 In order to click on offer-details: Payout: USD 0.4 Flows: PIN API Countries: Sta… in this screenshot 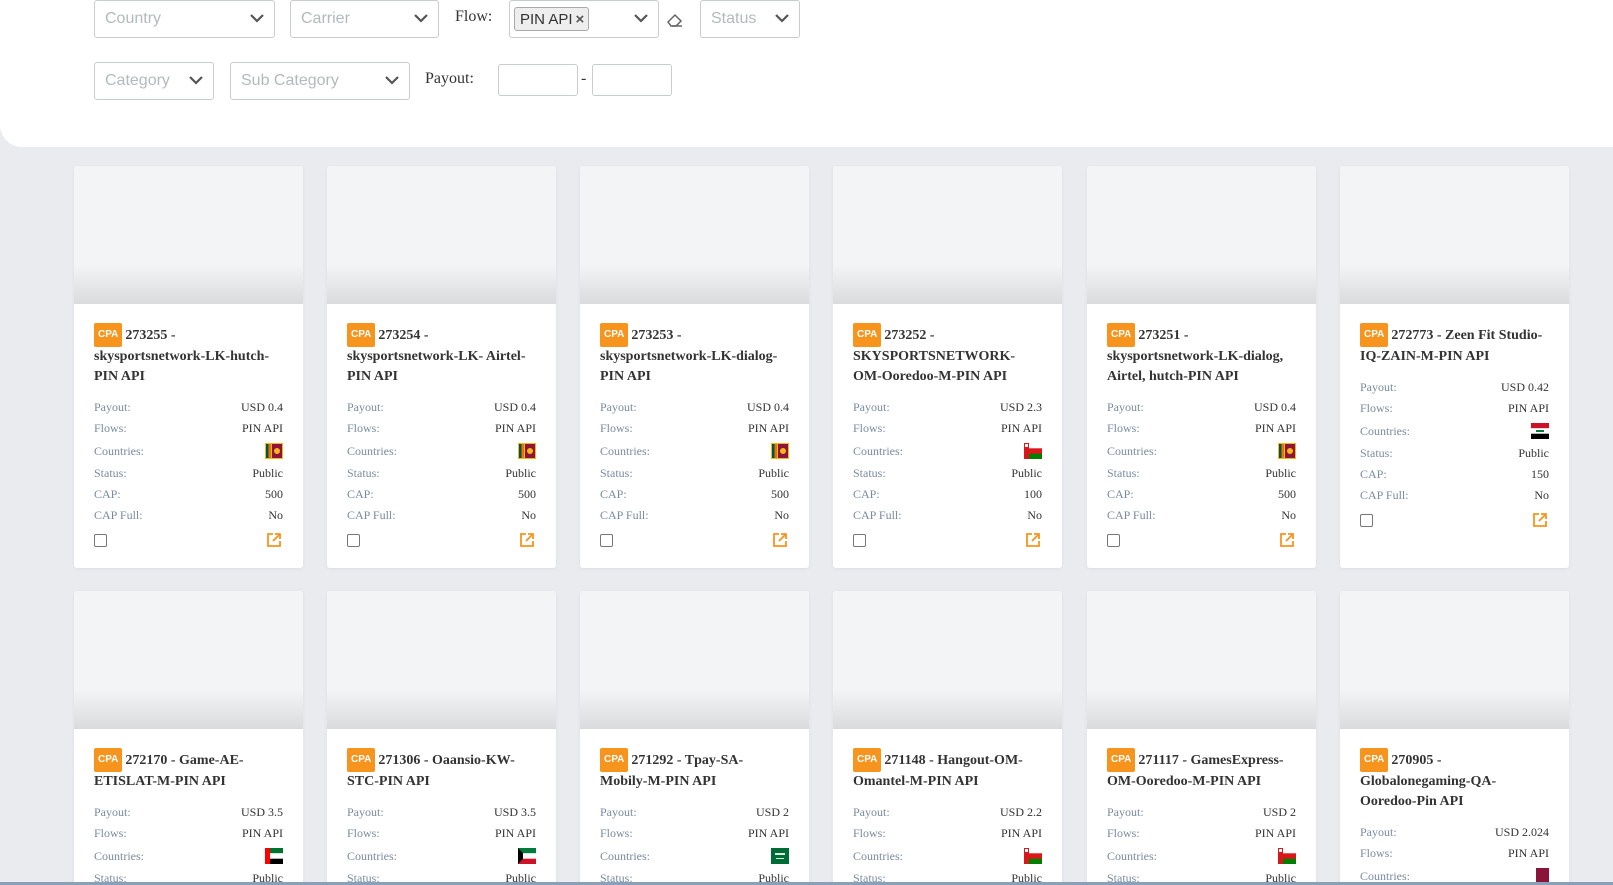, I will do `click(694, 461)`.